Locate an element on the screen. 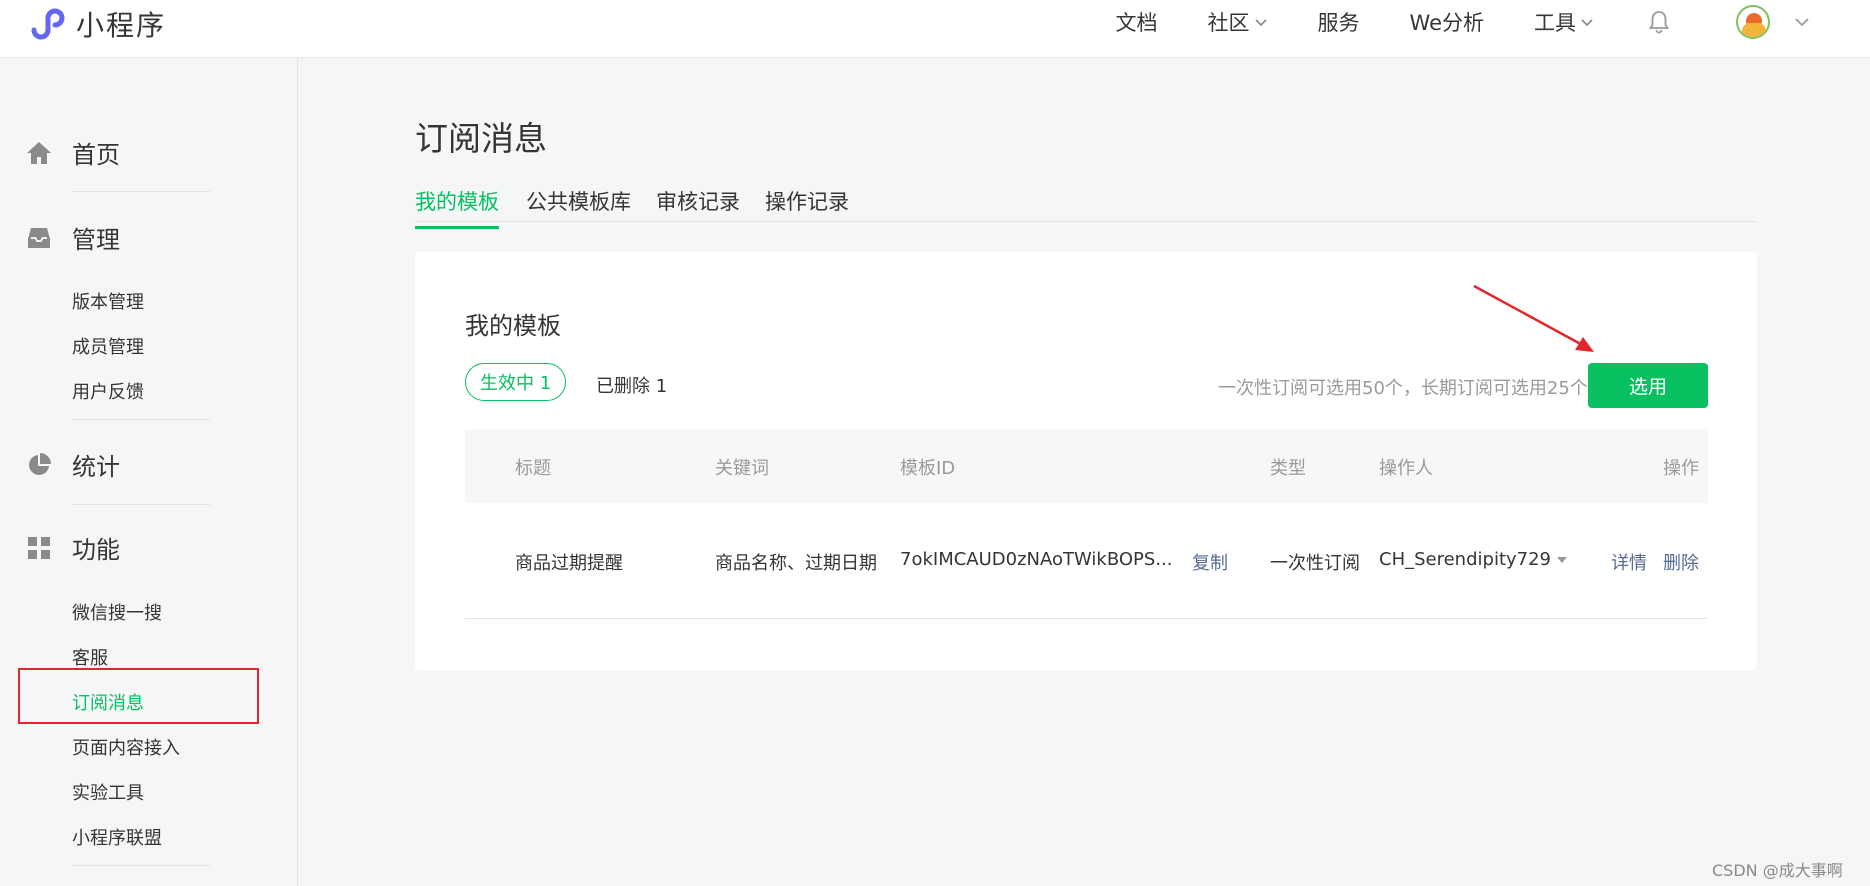  nav-docs: 文档 is located at coordinates (1137, 22).